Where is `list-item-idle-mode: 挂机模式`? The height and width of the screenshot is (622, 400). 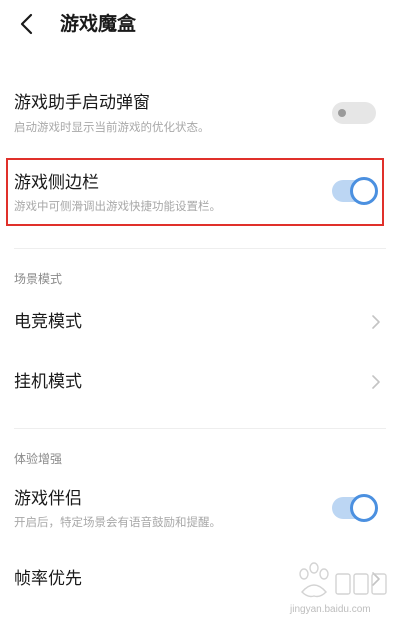 list-item-idle-mode: 挂机模式 is located at coordinates (200, 382).